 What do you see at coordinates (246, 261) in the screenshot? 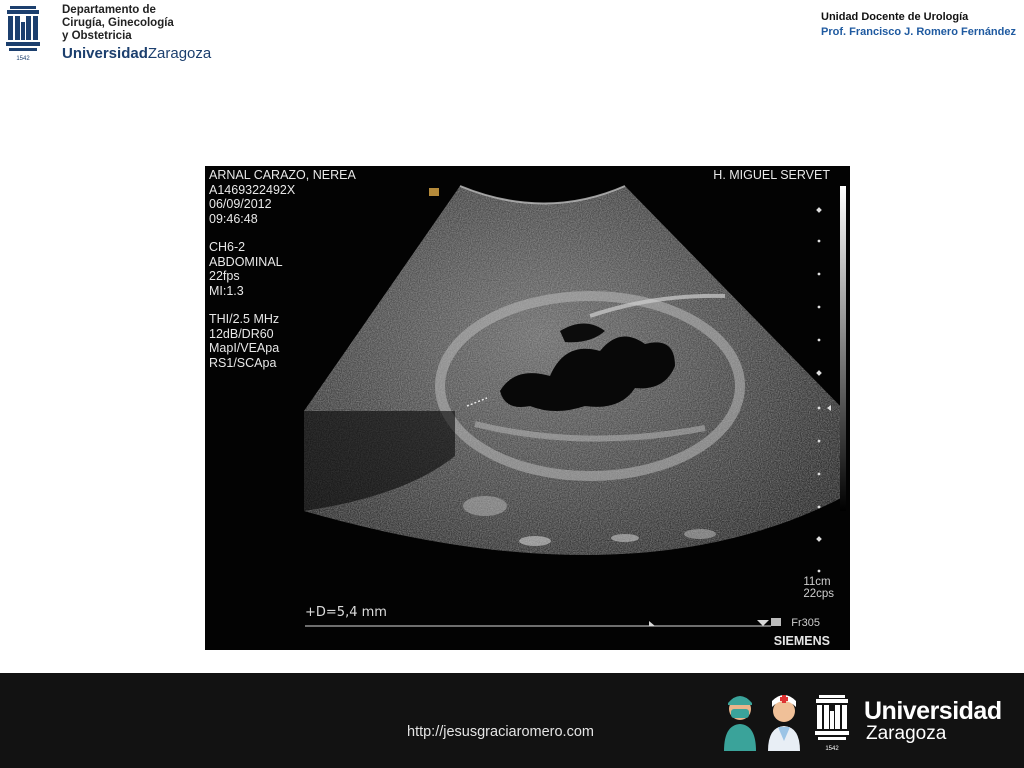
I see `preset: ABDOMINAL` at bounding box center [246, 261].